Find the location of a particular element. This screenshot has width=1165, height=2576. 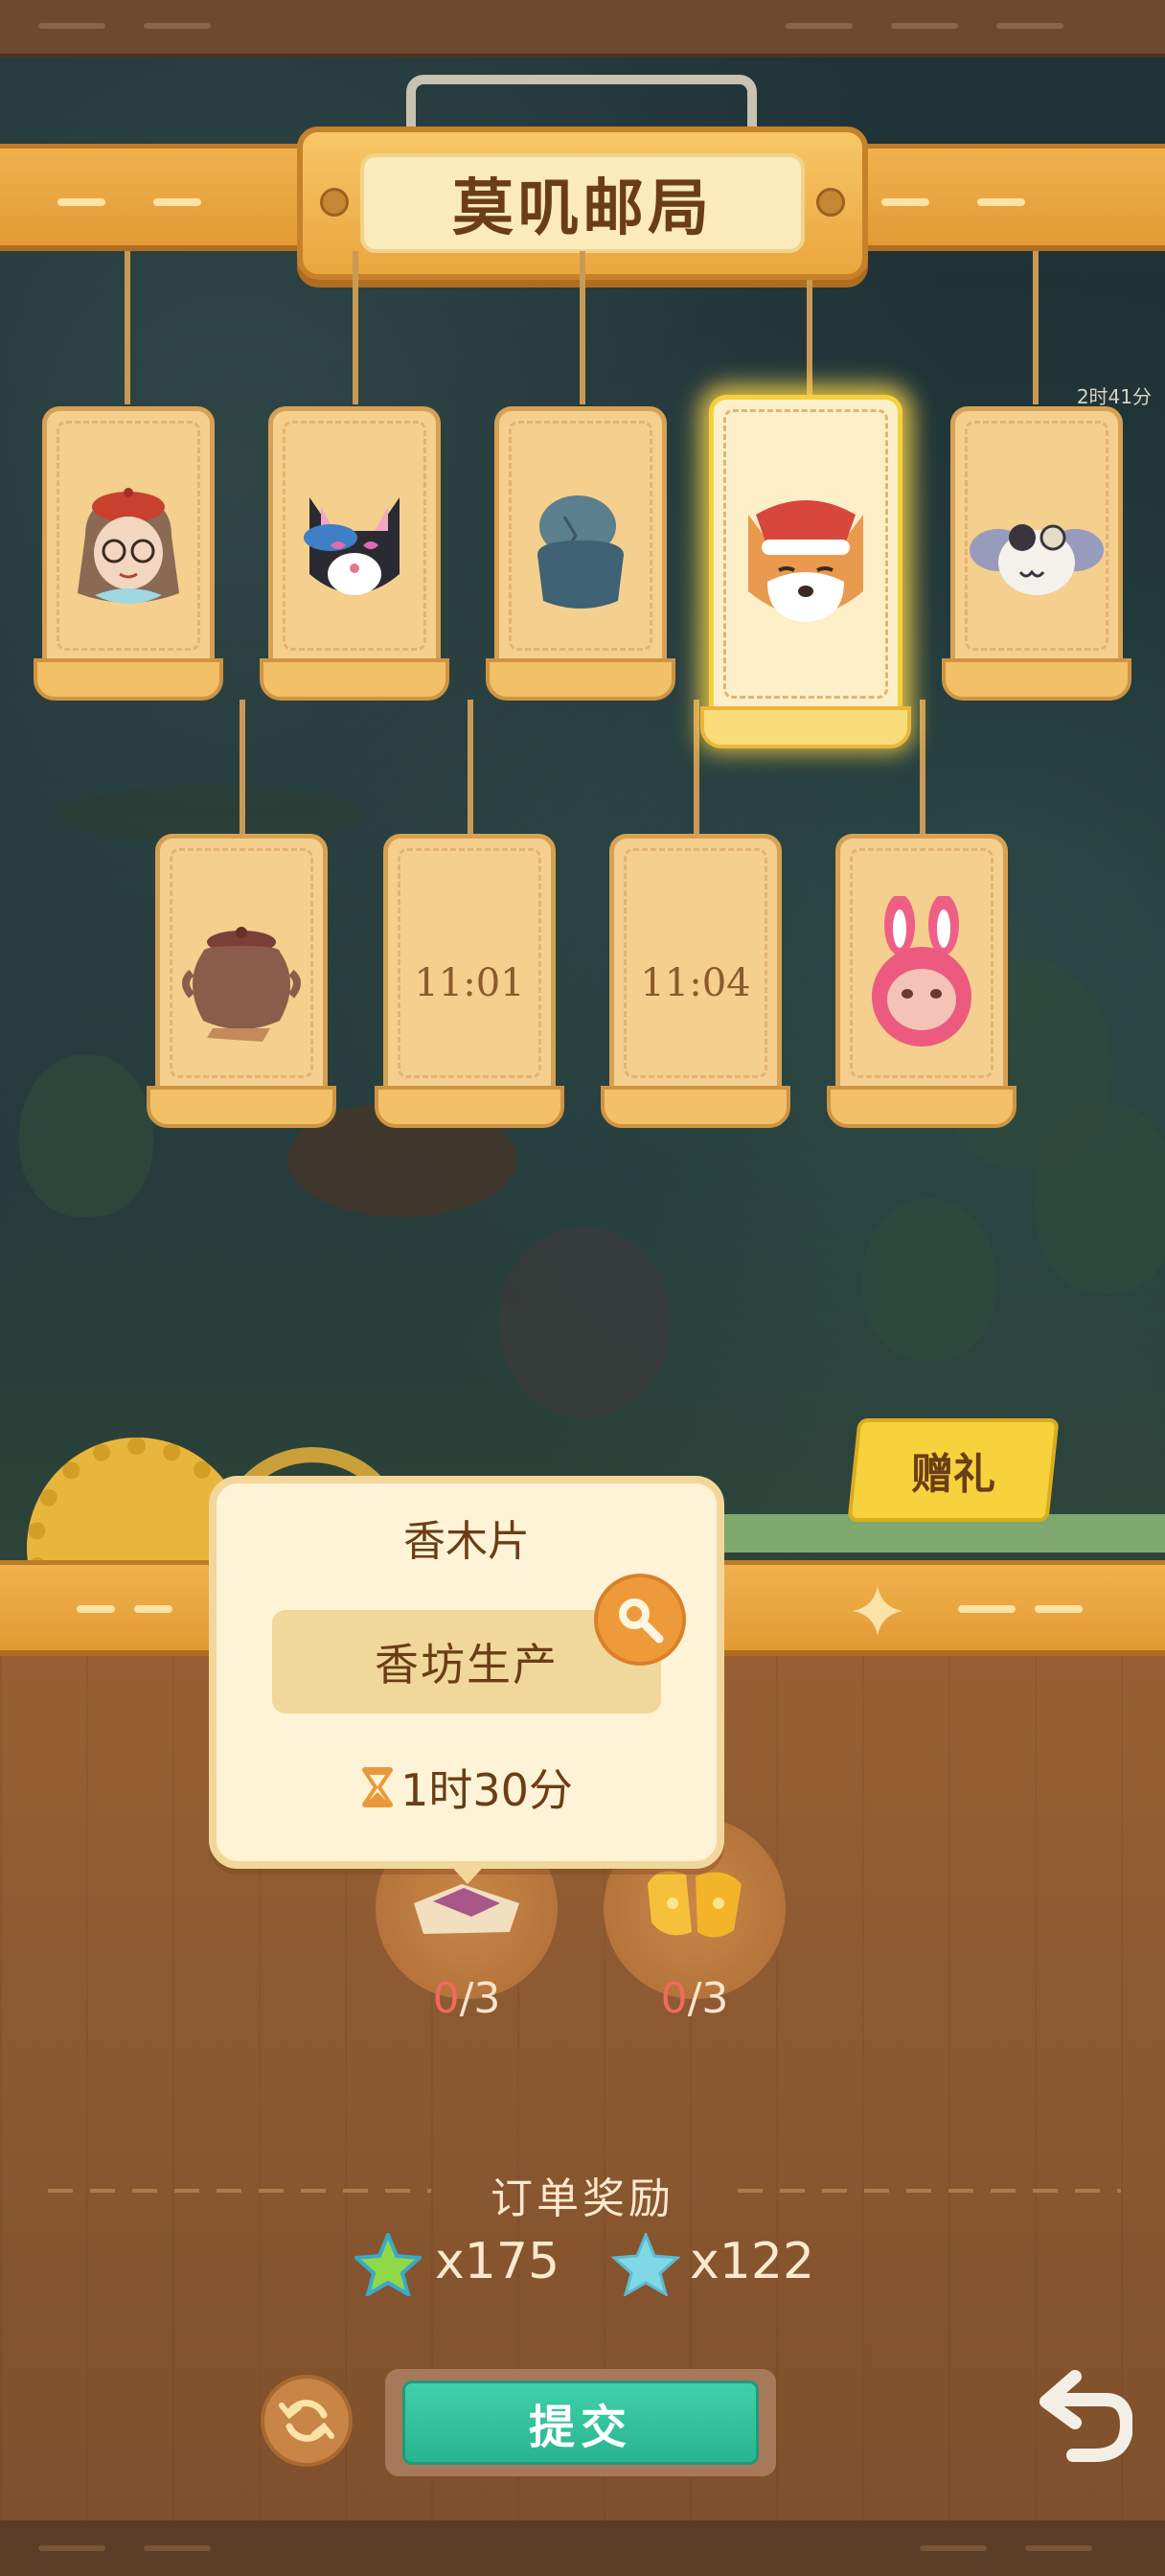

bottom-wood-frame is located at coordinates (582, 2548).